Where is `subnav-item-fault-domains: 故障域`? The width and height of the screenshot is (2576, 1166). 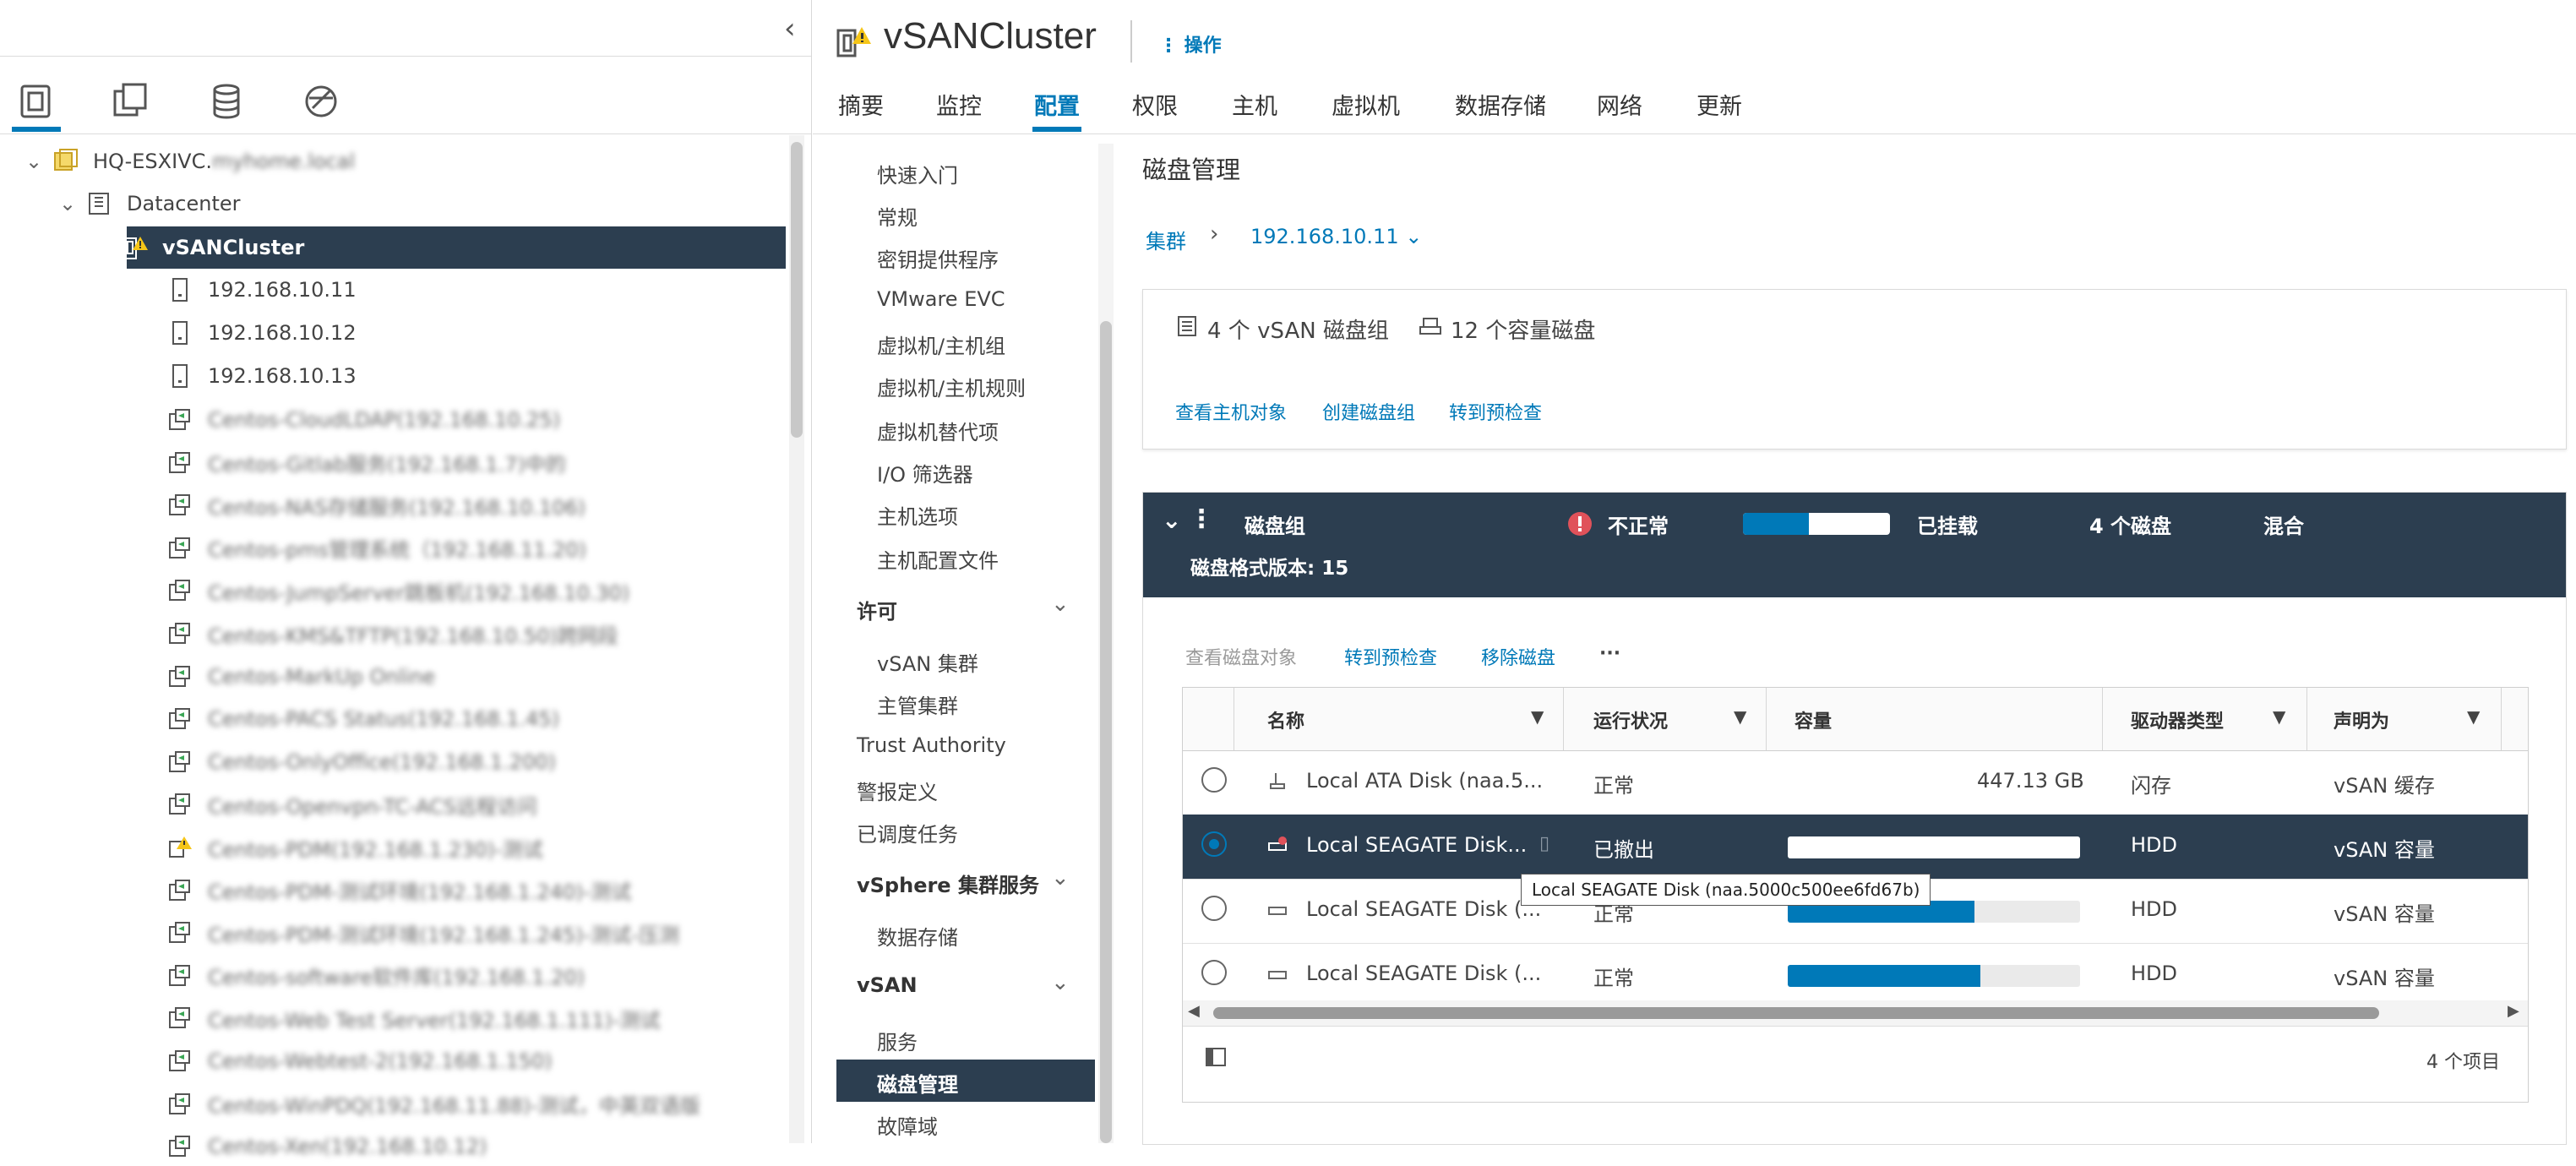 subnav-item-fault-domains: 故障域 is located at coordinates (908, 1125).